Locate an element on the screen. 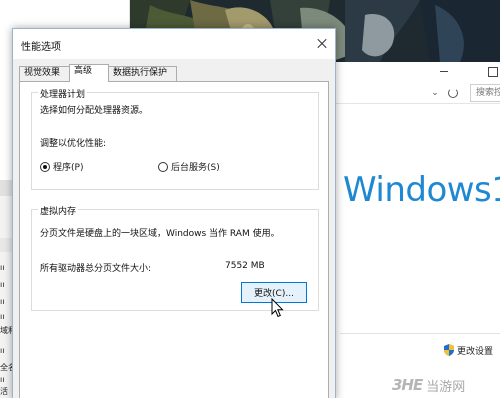  divider is located at coordinates (420, 333).